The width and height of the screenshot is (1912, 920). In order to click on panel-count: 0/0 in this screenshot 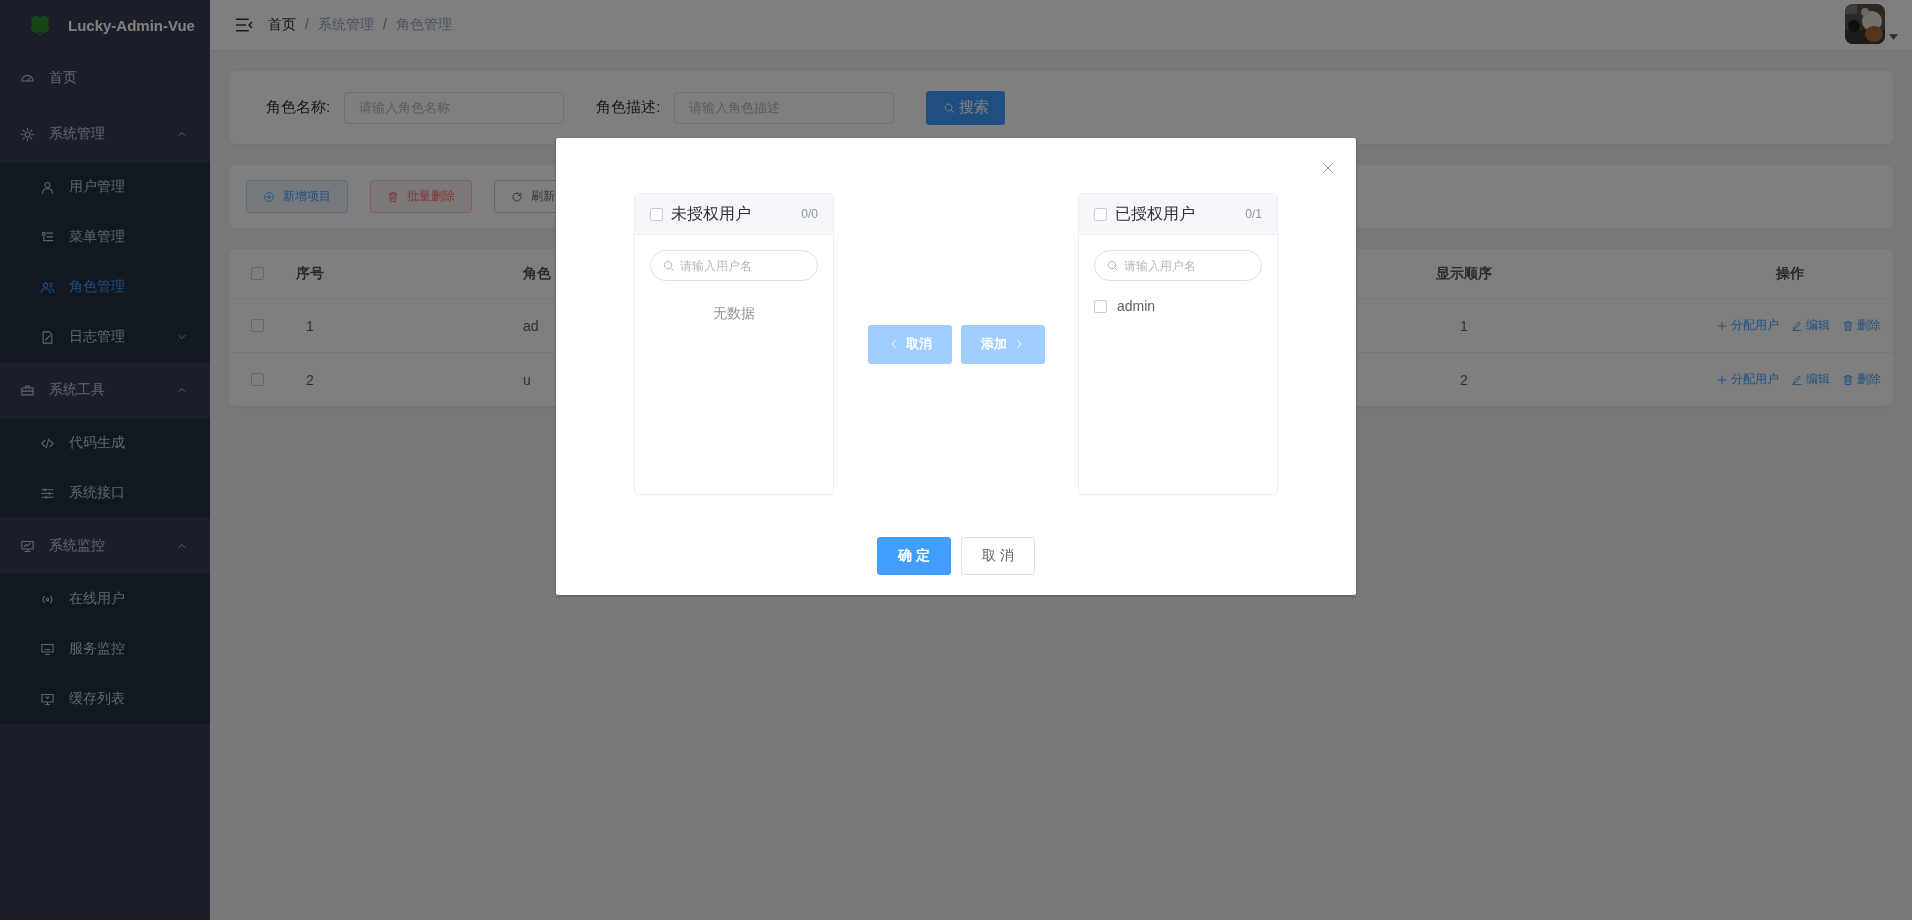, I will do `click(809, 214)`.